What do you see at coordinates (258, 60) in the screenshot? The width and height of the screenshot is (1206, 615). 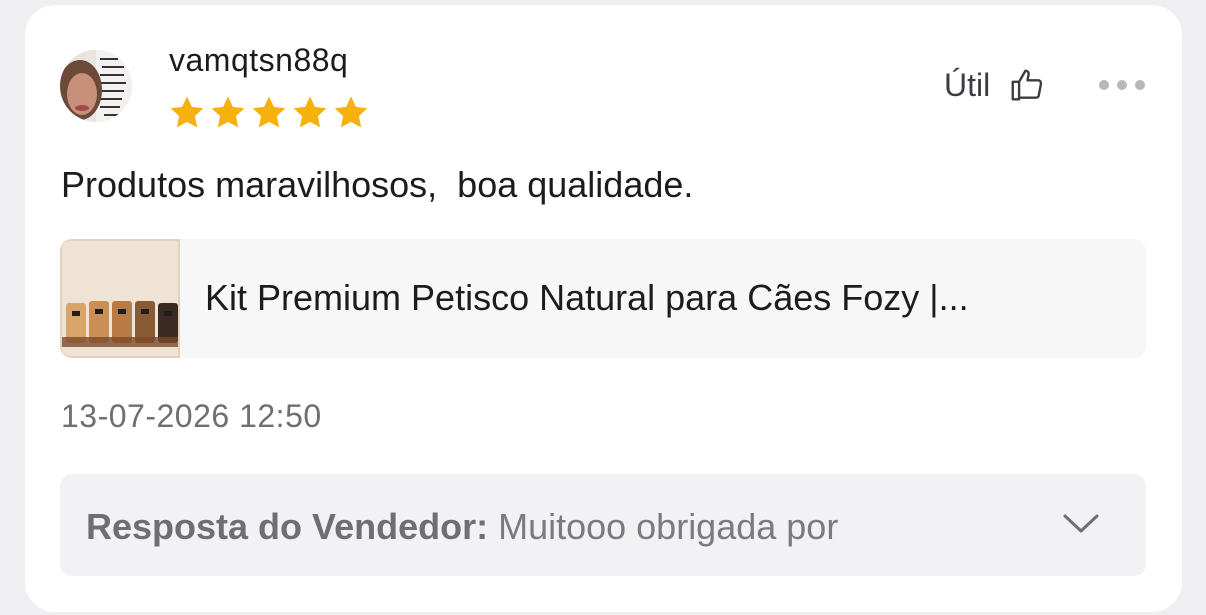 I see `username: vamqtsn88q` at bounding box center [258, 60].